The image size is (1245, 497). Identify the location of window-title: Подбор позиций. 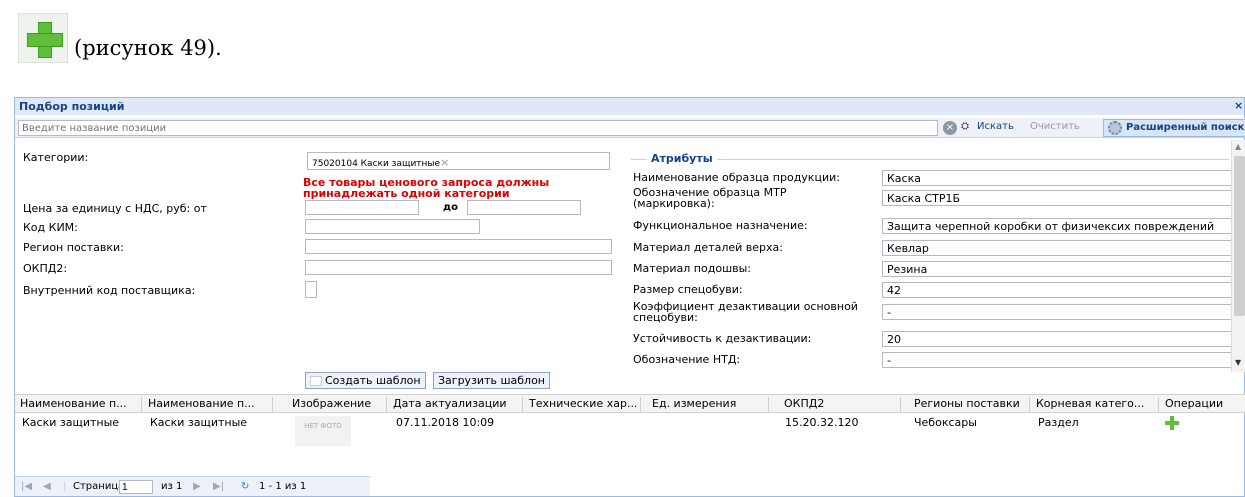
(629, 106).